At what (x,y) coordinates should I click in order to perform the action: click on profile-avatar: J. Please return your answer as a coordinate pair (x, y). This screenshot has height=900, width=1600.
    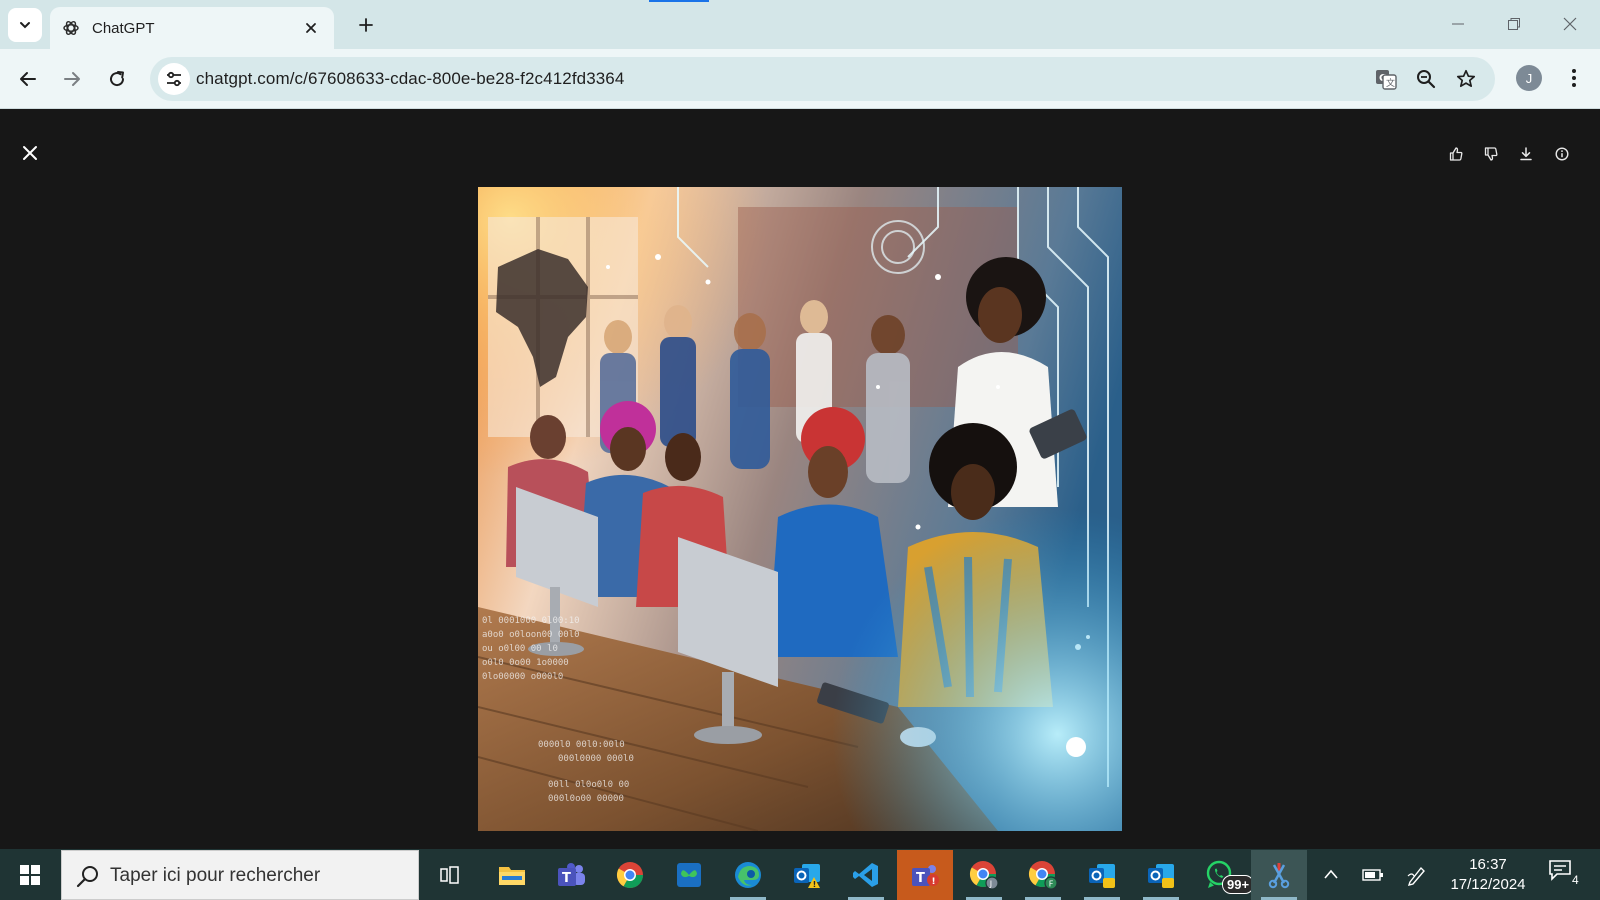
    Looking at the image, I should click on (1529, 78).